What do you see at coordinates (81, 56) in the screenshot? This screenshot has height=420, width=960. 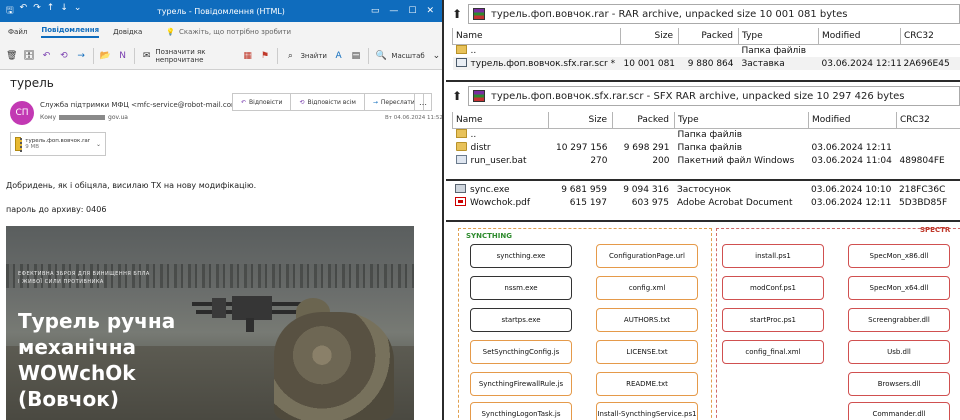 I see `forward-icon: →` at bounding box center [81, 56].